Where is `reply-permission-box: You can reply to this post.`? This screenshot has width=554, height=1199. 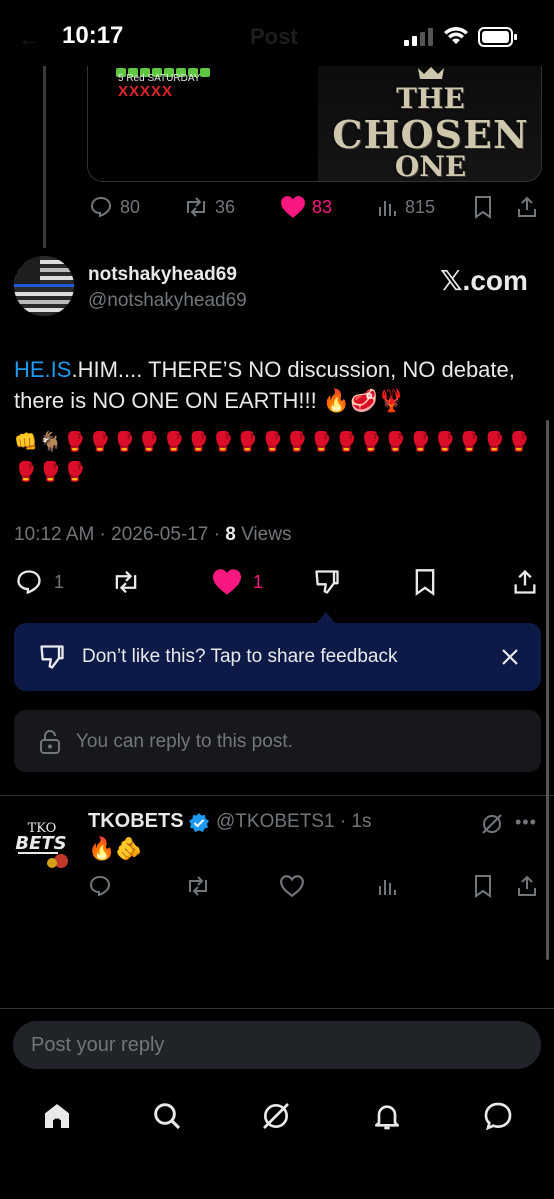
reply-permission-box: You can reply to this post. is located at coordinates (277, 741).